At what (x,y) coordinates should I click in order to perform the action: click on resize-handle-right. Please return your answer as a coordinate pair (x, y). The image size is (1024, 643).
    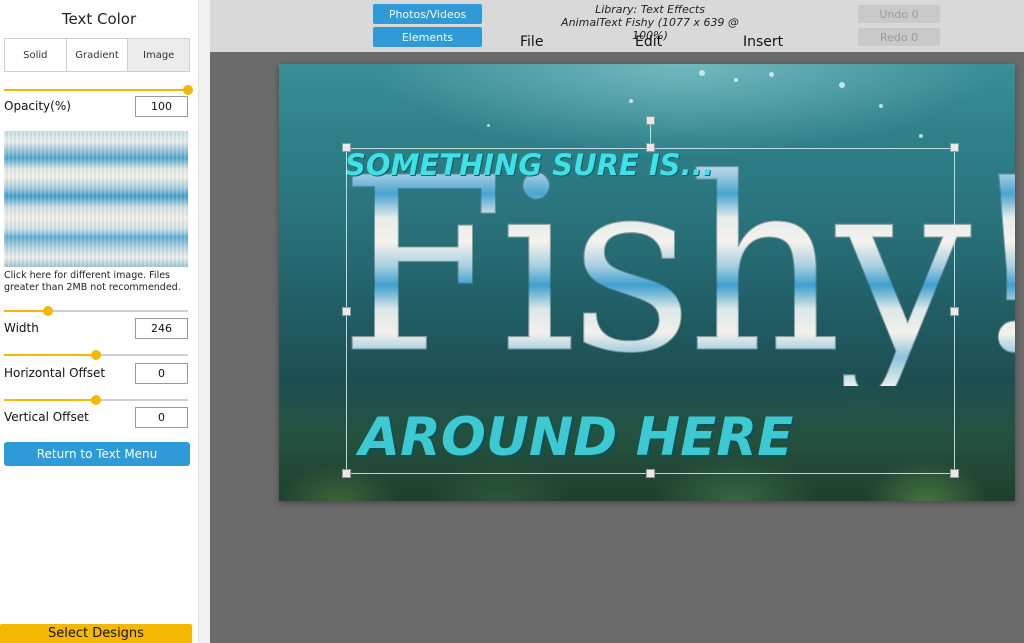
    Looking at the image, I should click on (954, 311).